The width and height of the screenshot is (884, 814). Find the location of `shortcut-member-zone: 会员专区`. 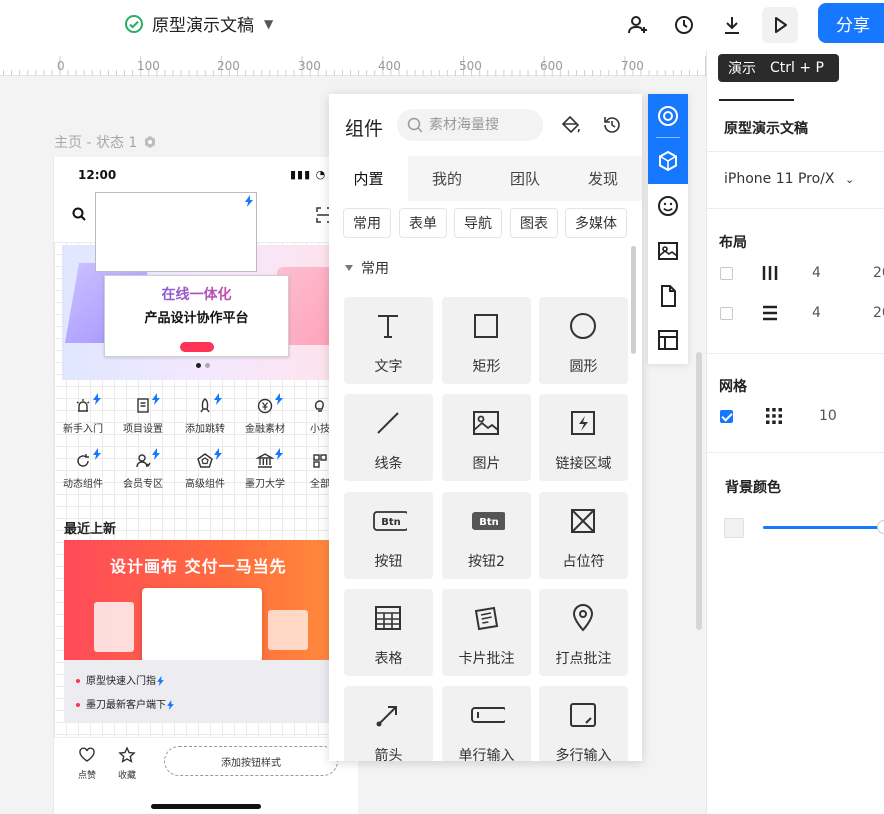

shortcut-member-zone: 会员专区 is located at coordinates (143, 471).